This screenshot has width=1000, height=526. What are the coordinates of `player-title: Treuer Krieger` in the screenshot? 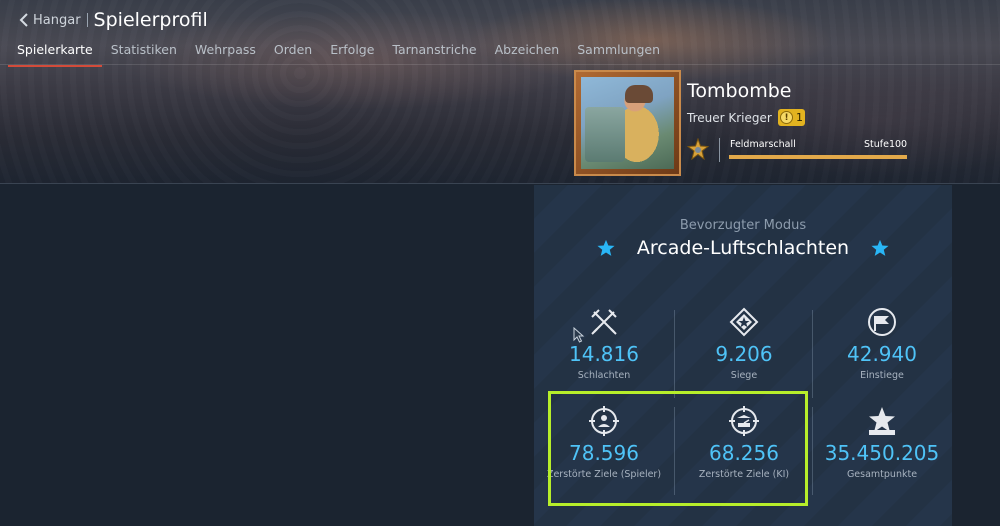 It's located at (729, 118).